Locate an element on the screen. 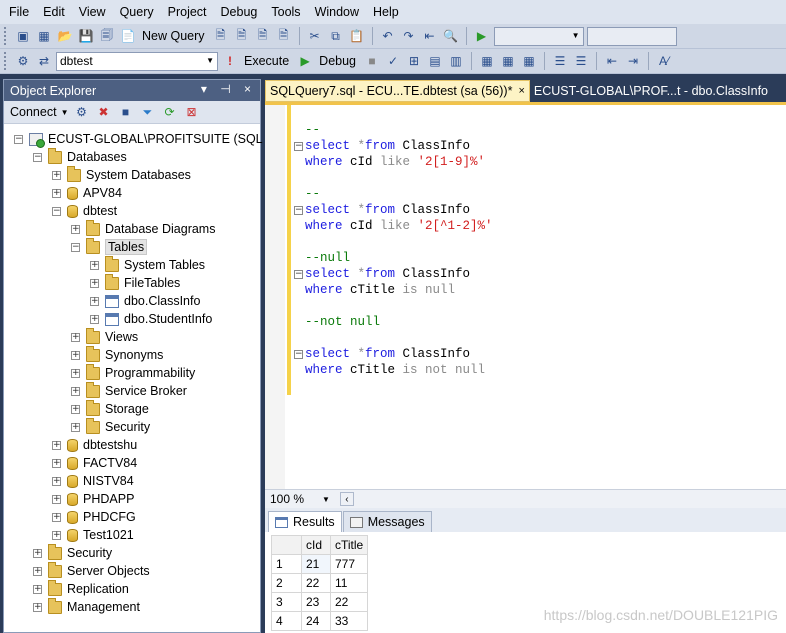 Image resolution: width=786 pixels, height=633 pixels. menu-window: Window is located at coordinates (337, 12).